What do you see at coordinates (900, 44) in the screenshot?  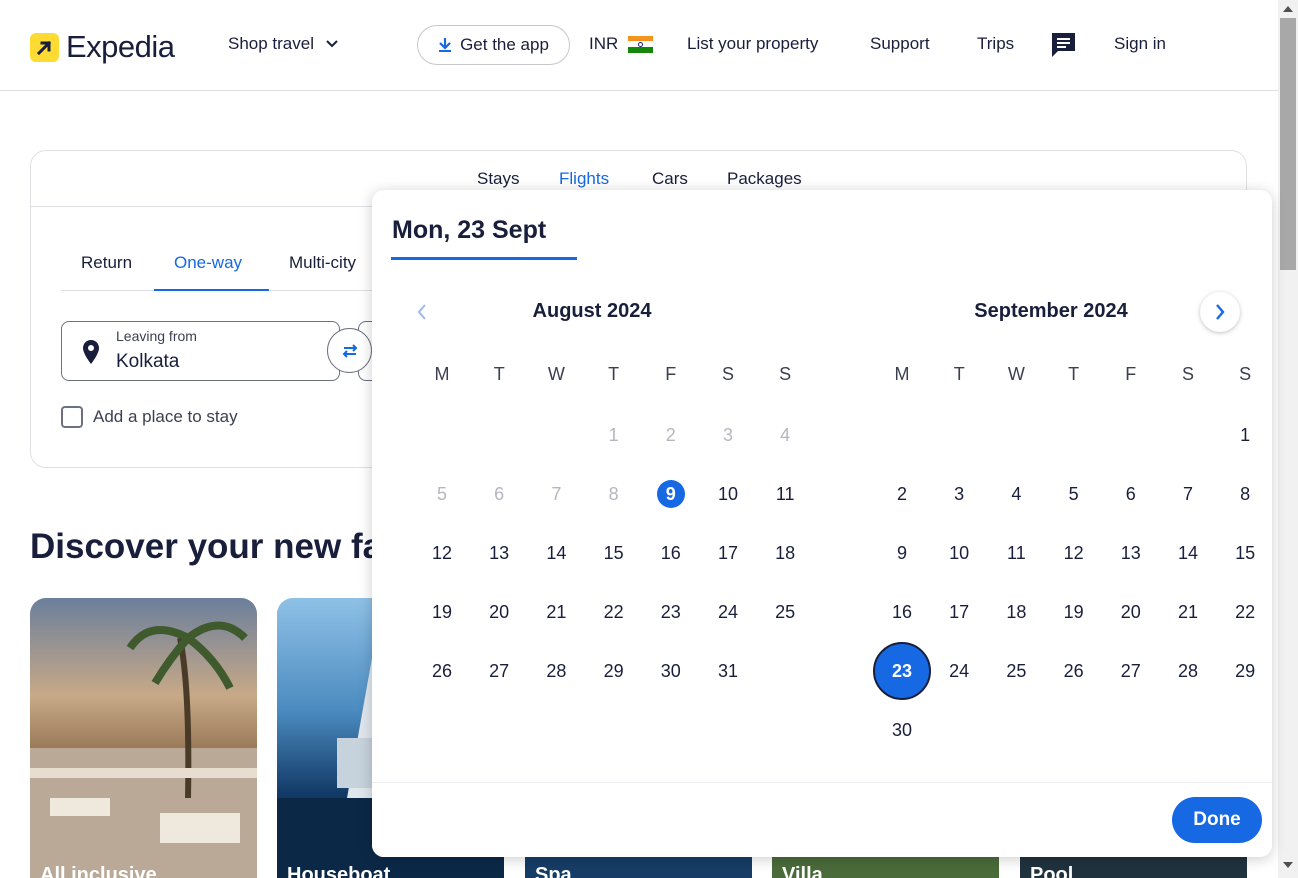 I see `support-link: Support` at bounding box center [900, 44].